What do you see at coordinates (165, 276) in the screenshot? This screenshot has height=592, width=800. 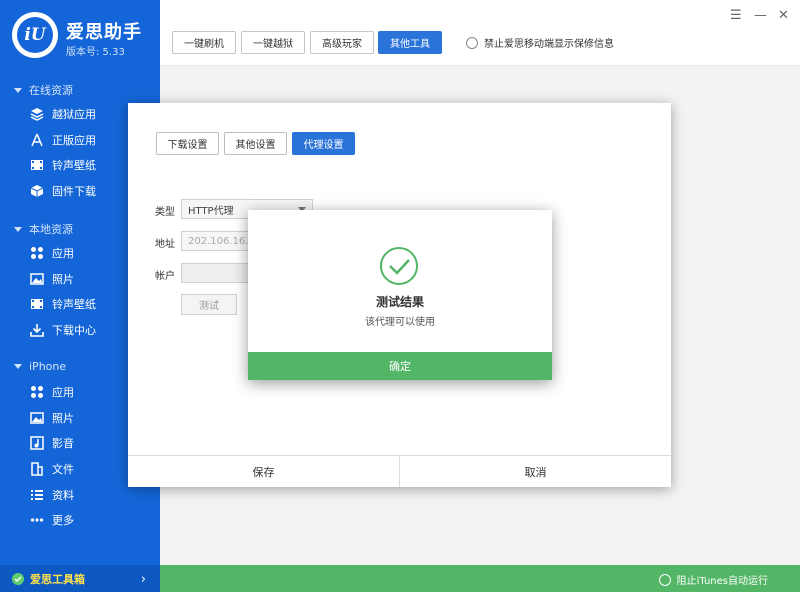 I see `account-label: 帐户` at bounding box center [165, 276].